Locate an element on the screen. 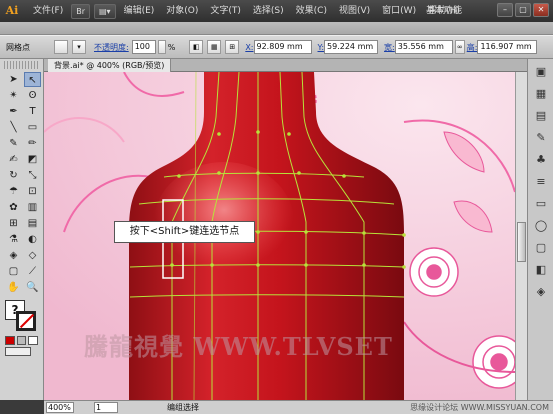 This screenshot has width=553, height=414. opacity-link: 不透明度: is located at coordinates (111, 47).